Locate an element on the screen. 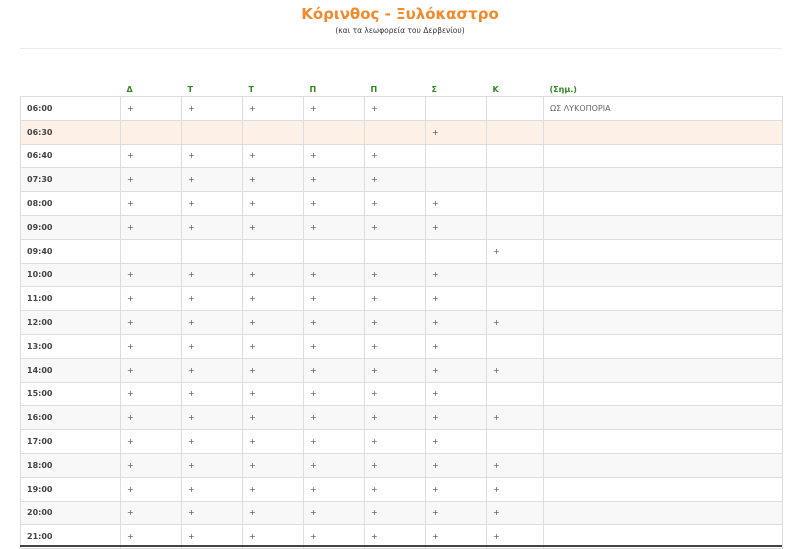  timetable-header-row: Δ Τ Τ Π Π Σ Κ (Σημ.) is located at coordinates (401, 85).